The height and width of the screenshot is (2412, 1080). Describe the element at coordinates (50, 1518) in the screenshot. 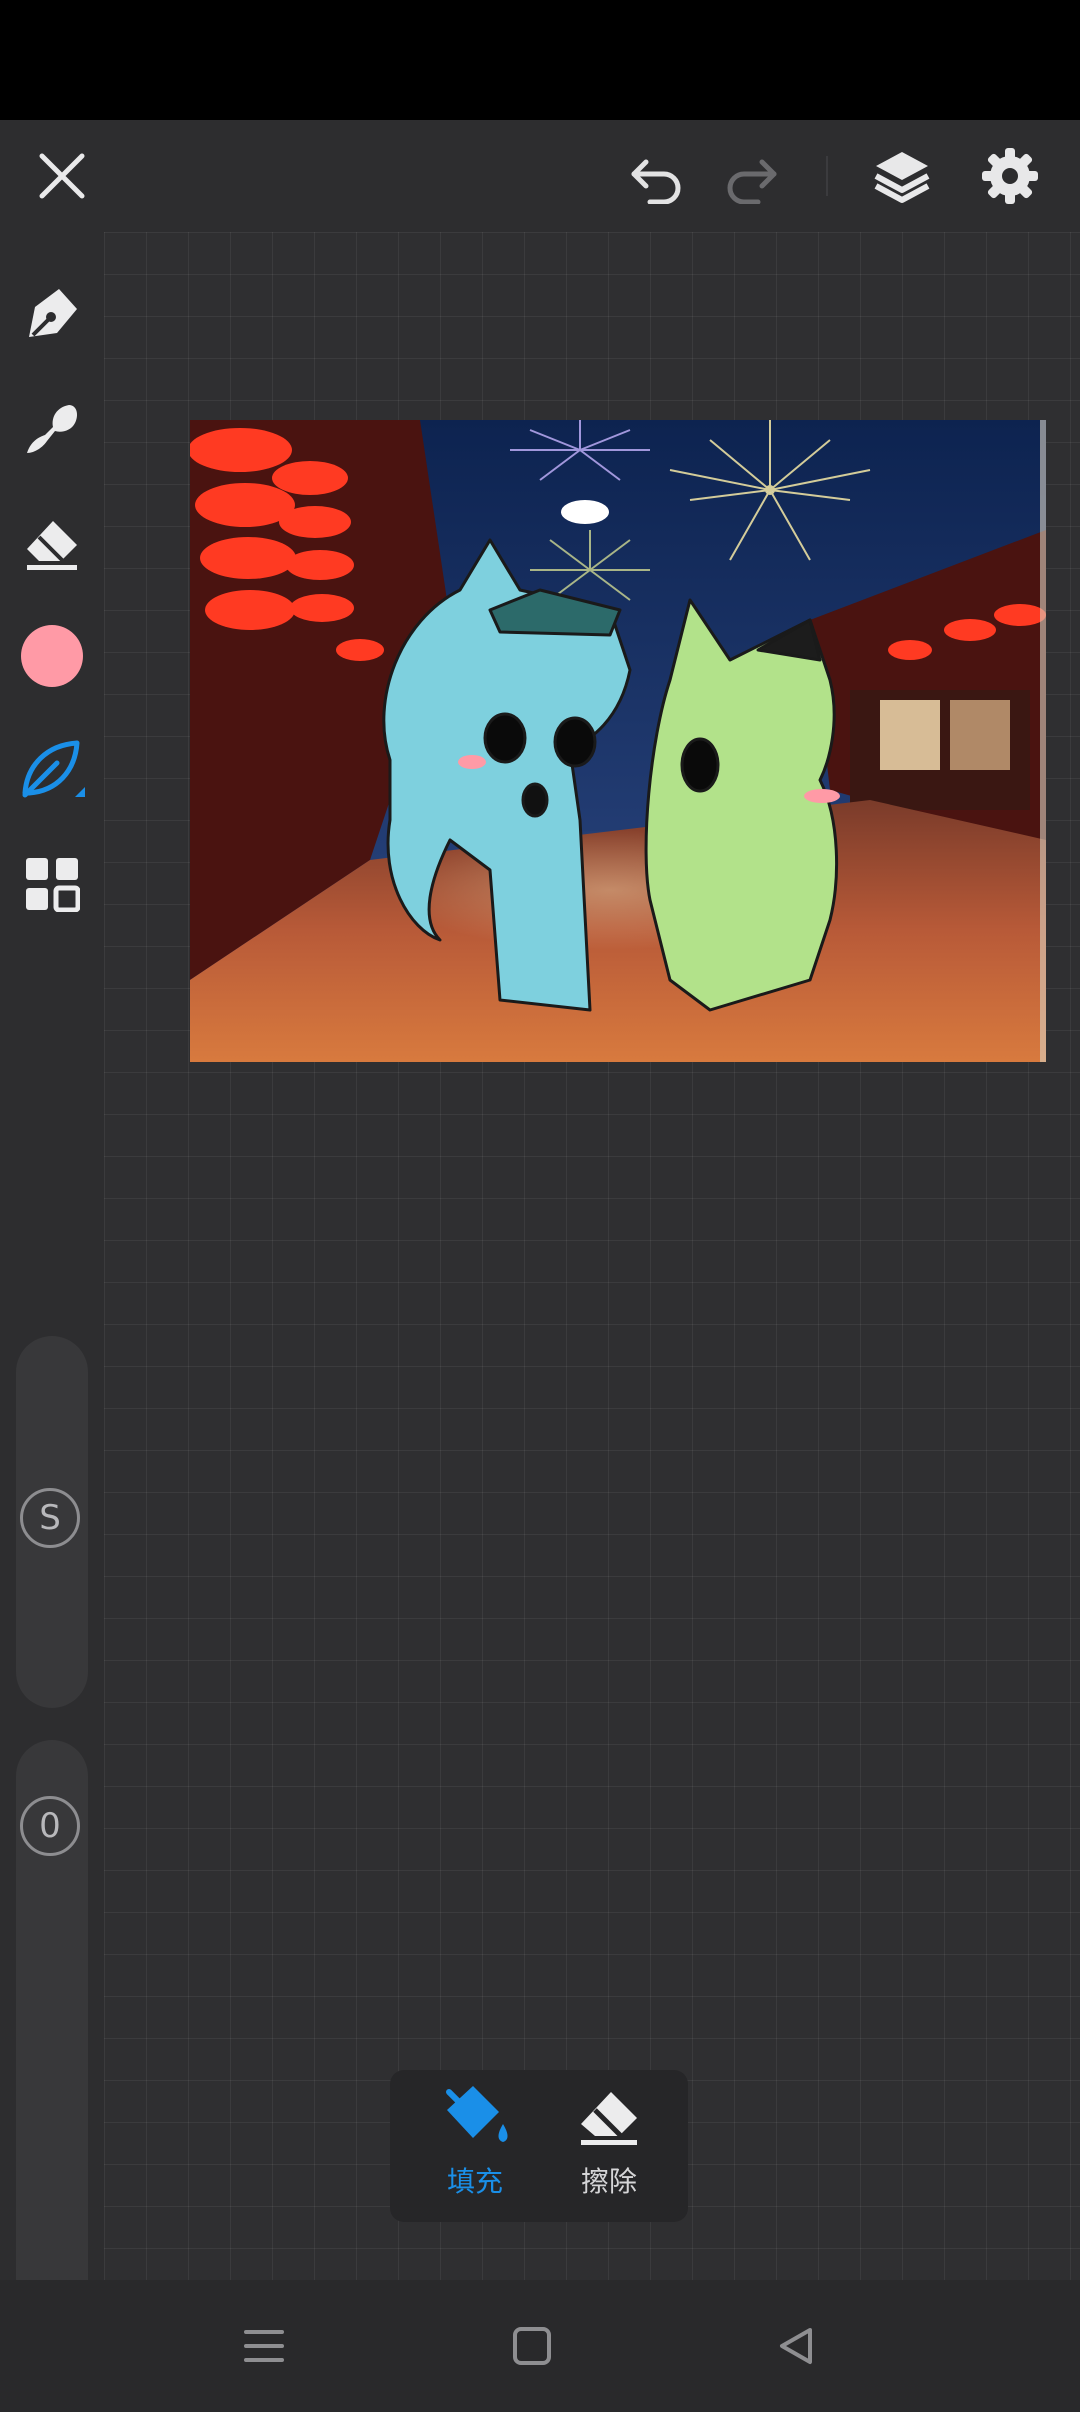

I see `brush-size-knob: S` at that location.